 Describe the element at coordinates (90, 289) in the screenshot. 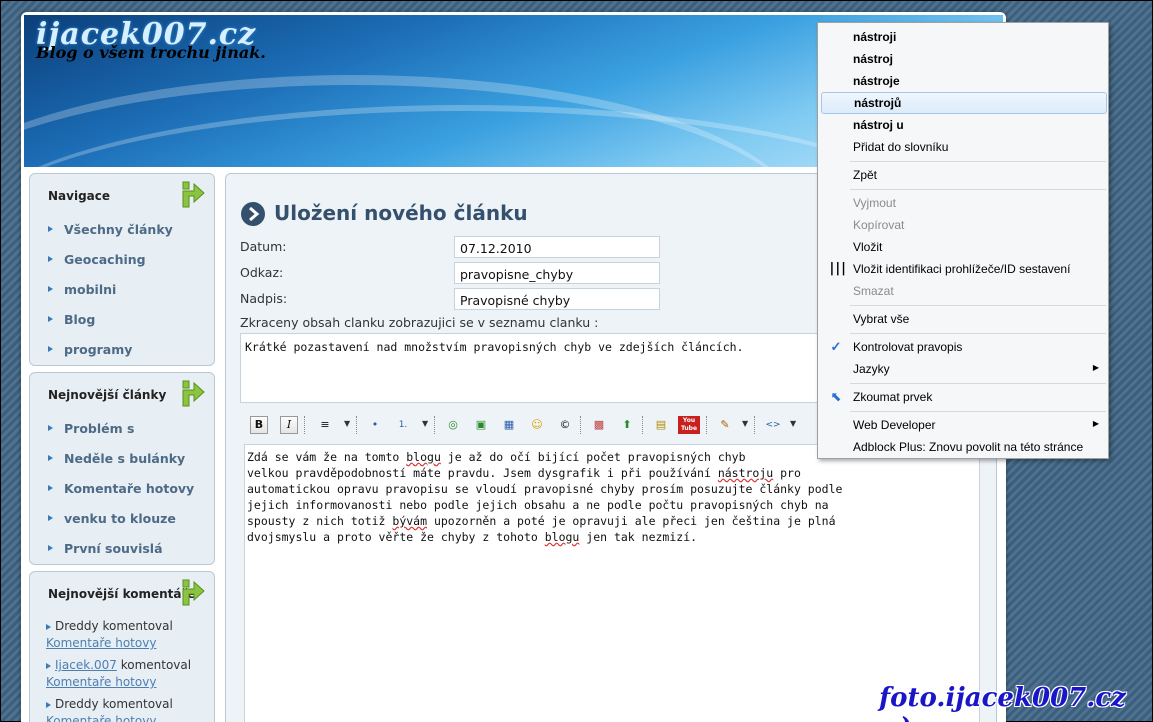

I see `nav-item-label: mobilni` at that location.